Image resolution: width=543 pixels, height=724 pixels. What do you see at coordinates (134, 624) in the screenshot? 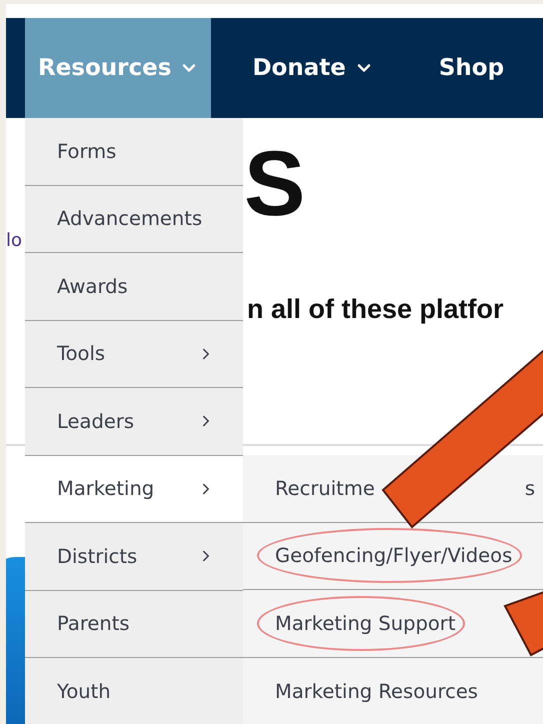
I see `menu-item: Parents` at bounding box center [134, 624].